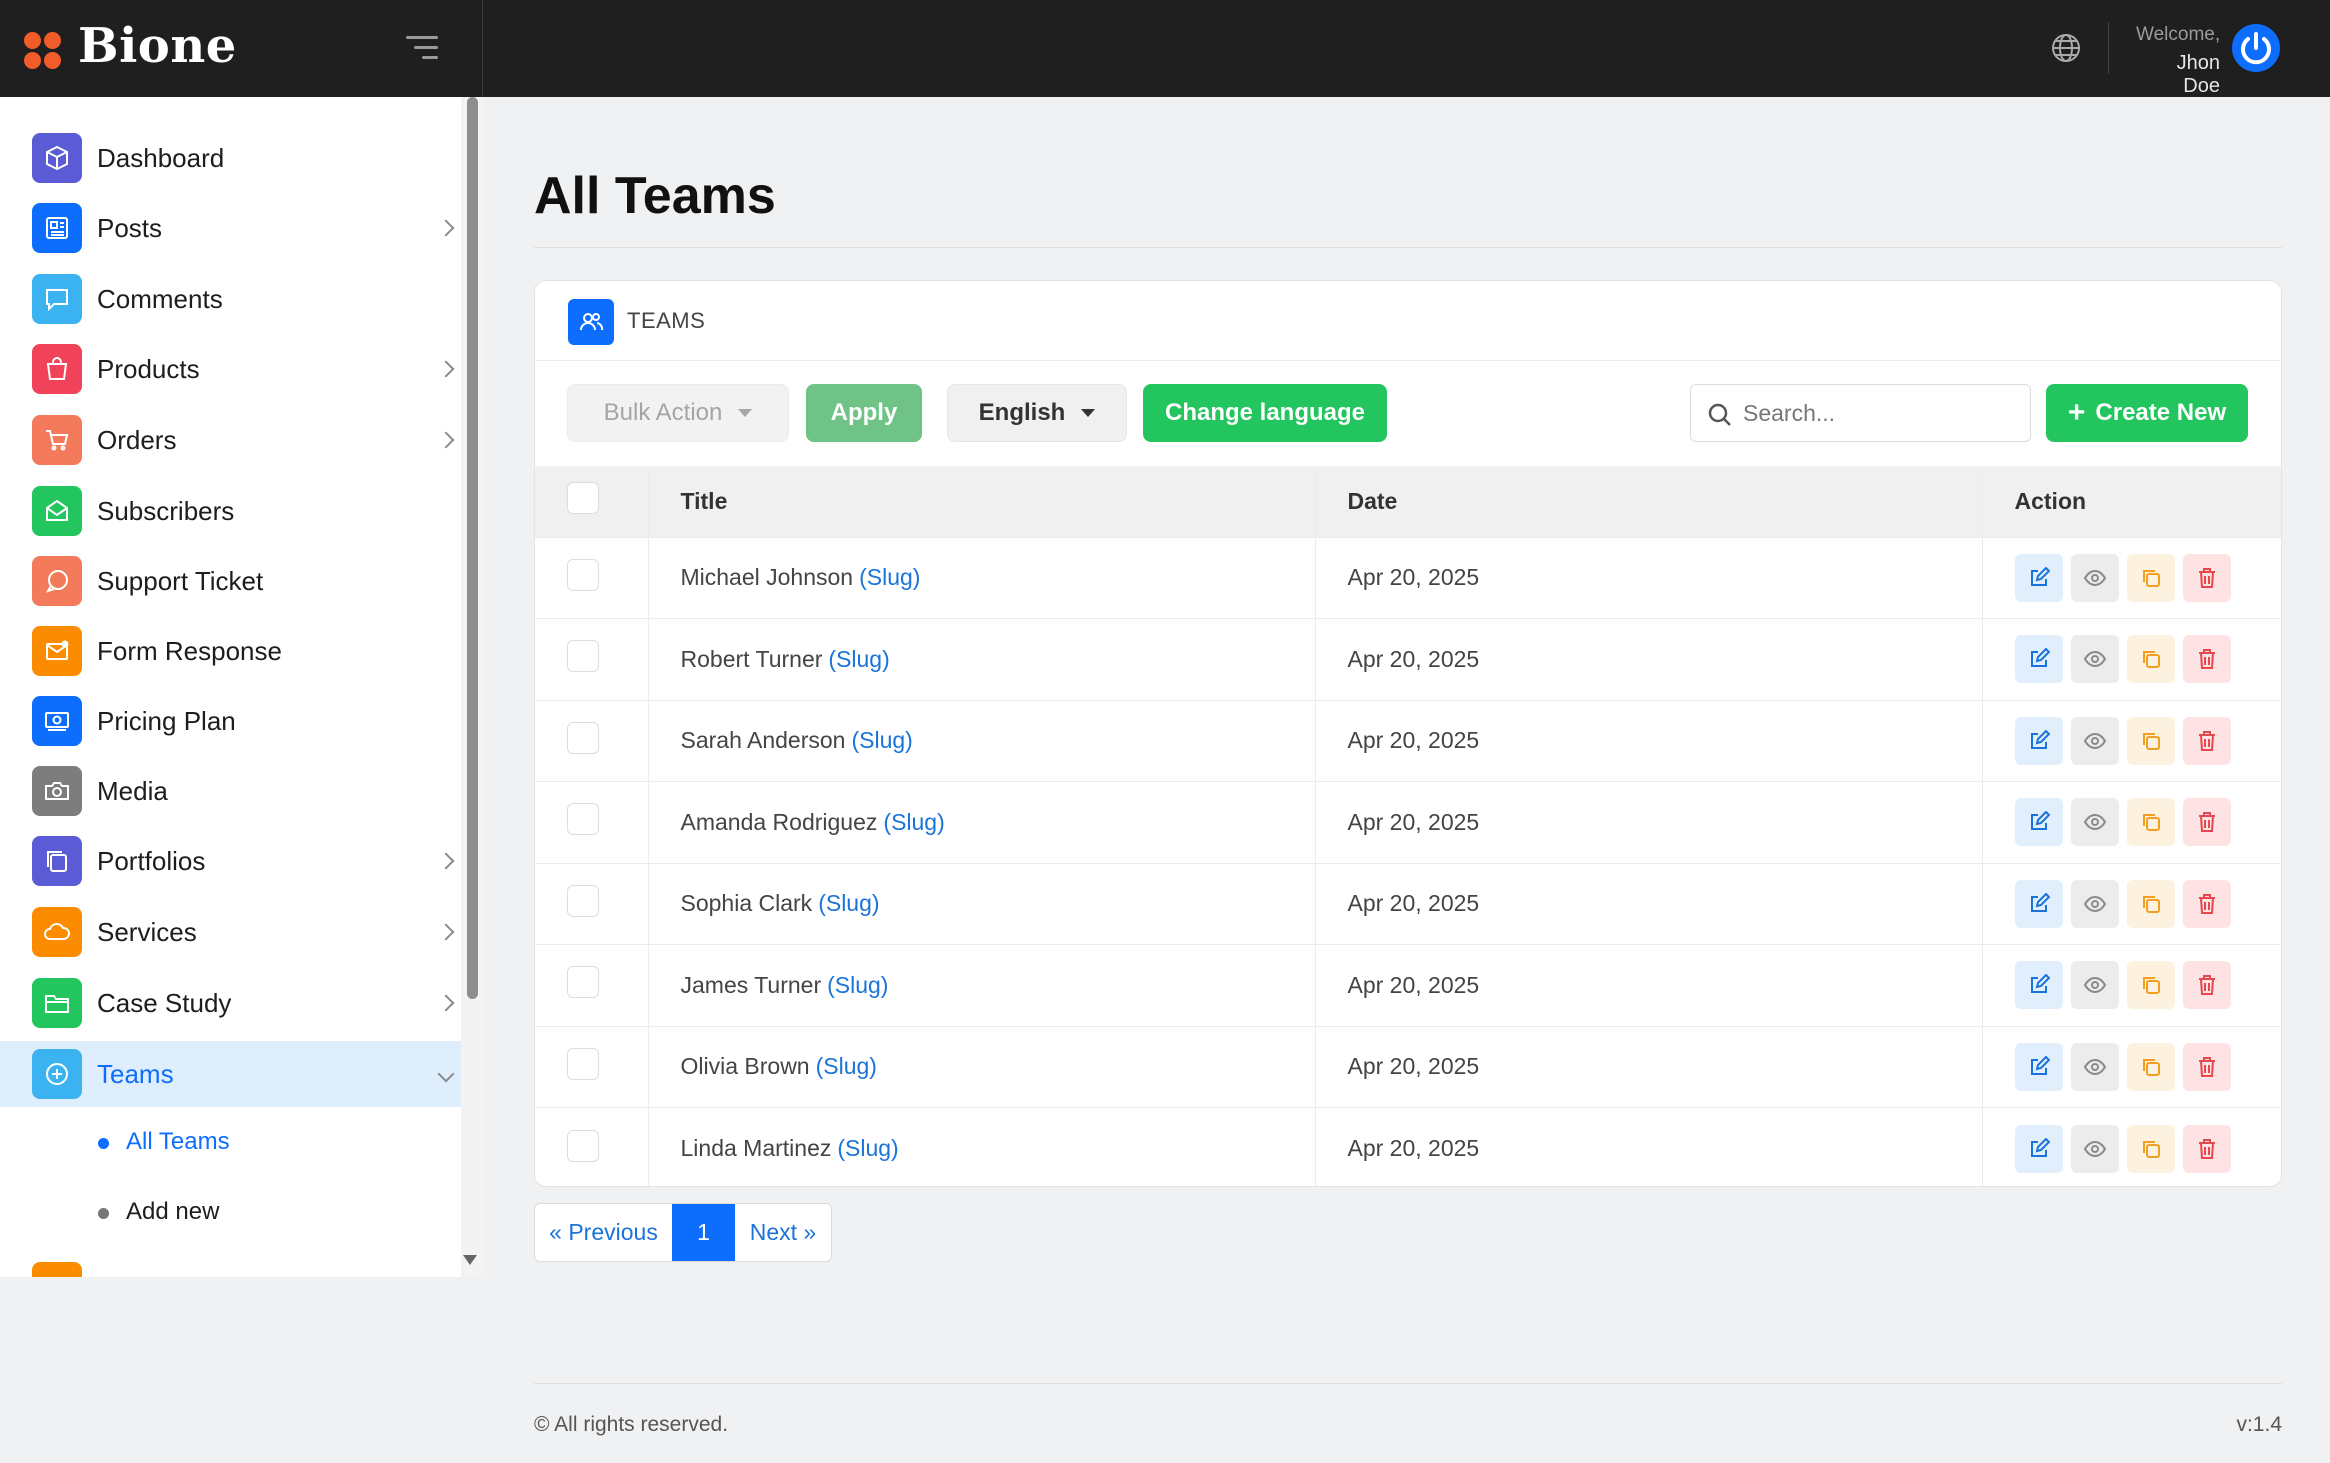 Image resolution: width=2330 pixels, height=1463 pixels. I want to click on table-row: Sophia Clark (Slug) Apr 20, 2025, so click(1408, 904).